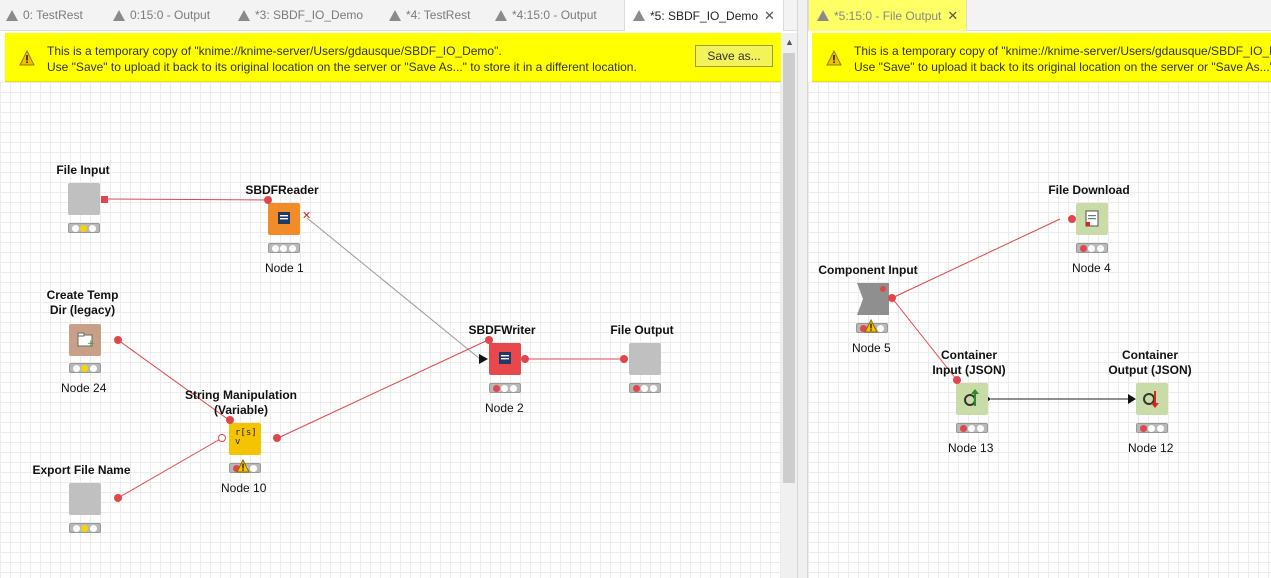  I want to click on tab-file-output-5: *5:15:0 - File Output ✕, so click(888, 15).